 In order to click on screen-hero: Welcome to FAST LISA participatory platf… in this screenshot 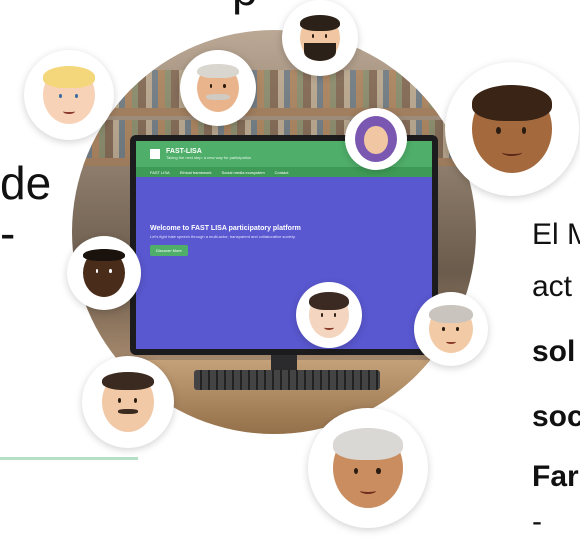, I will do `click(225, 241)`.